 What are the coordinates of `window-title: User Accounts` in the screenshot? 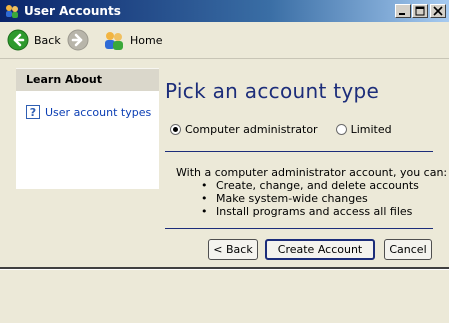 It's located at (72, 11).